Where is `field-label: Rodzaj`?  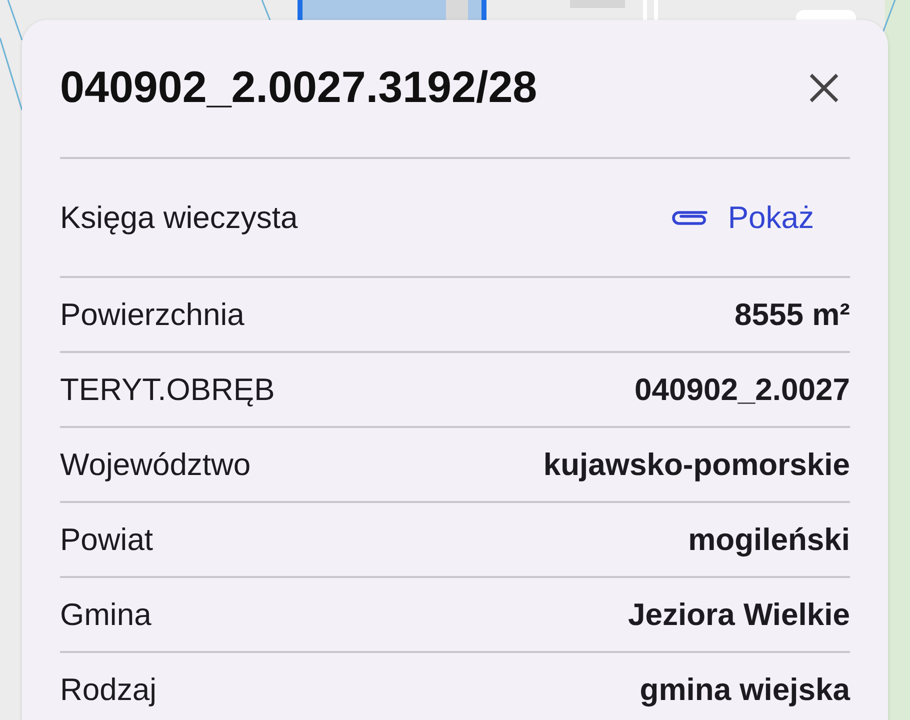
field-label: Rodzaj is located at coordinates (108, 690).